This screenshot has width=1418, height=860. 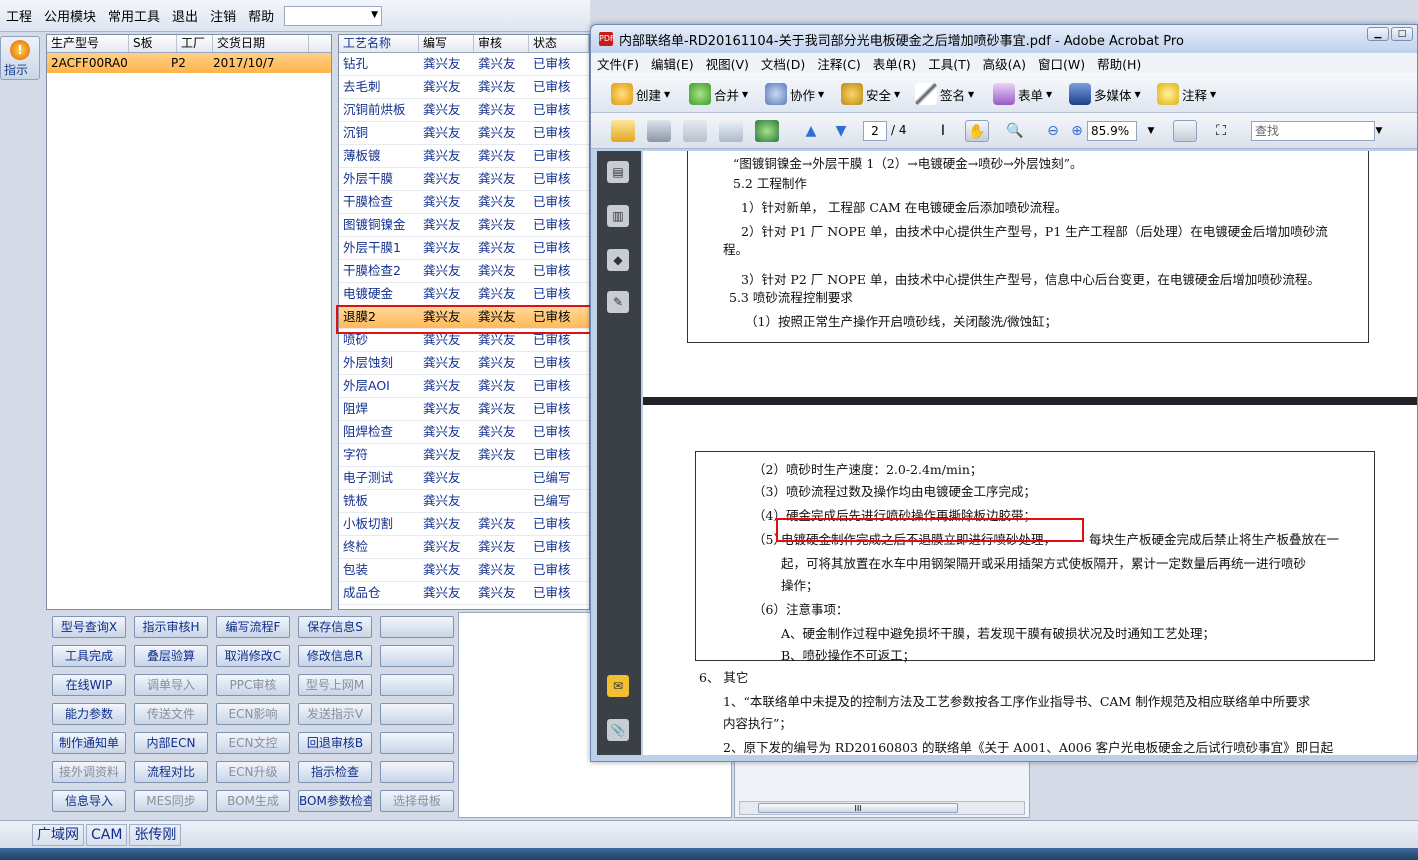 I want to click on folder-icon, so click(x=623, y=131).